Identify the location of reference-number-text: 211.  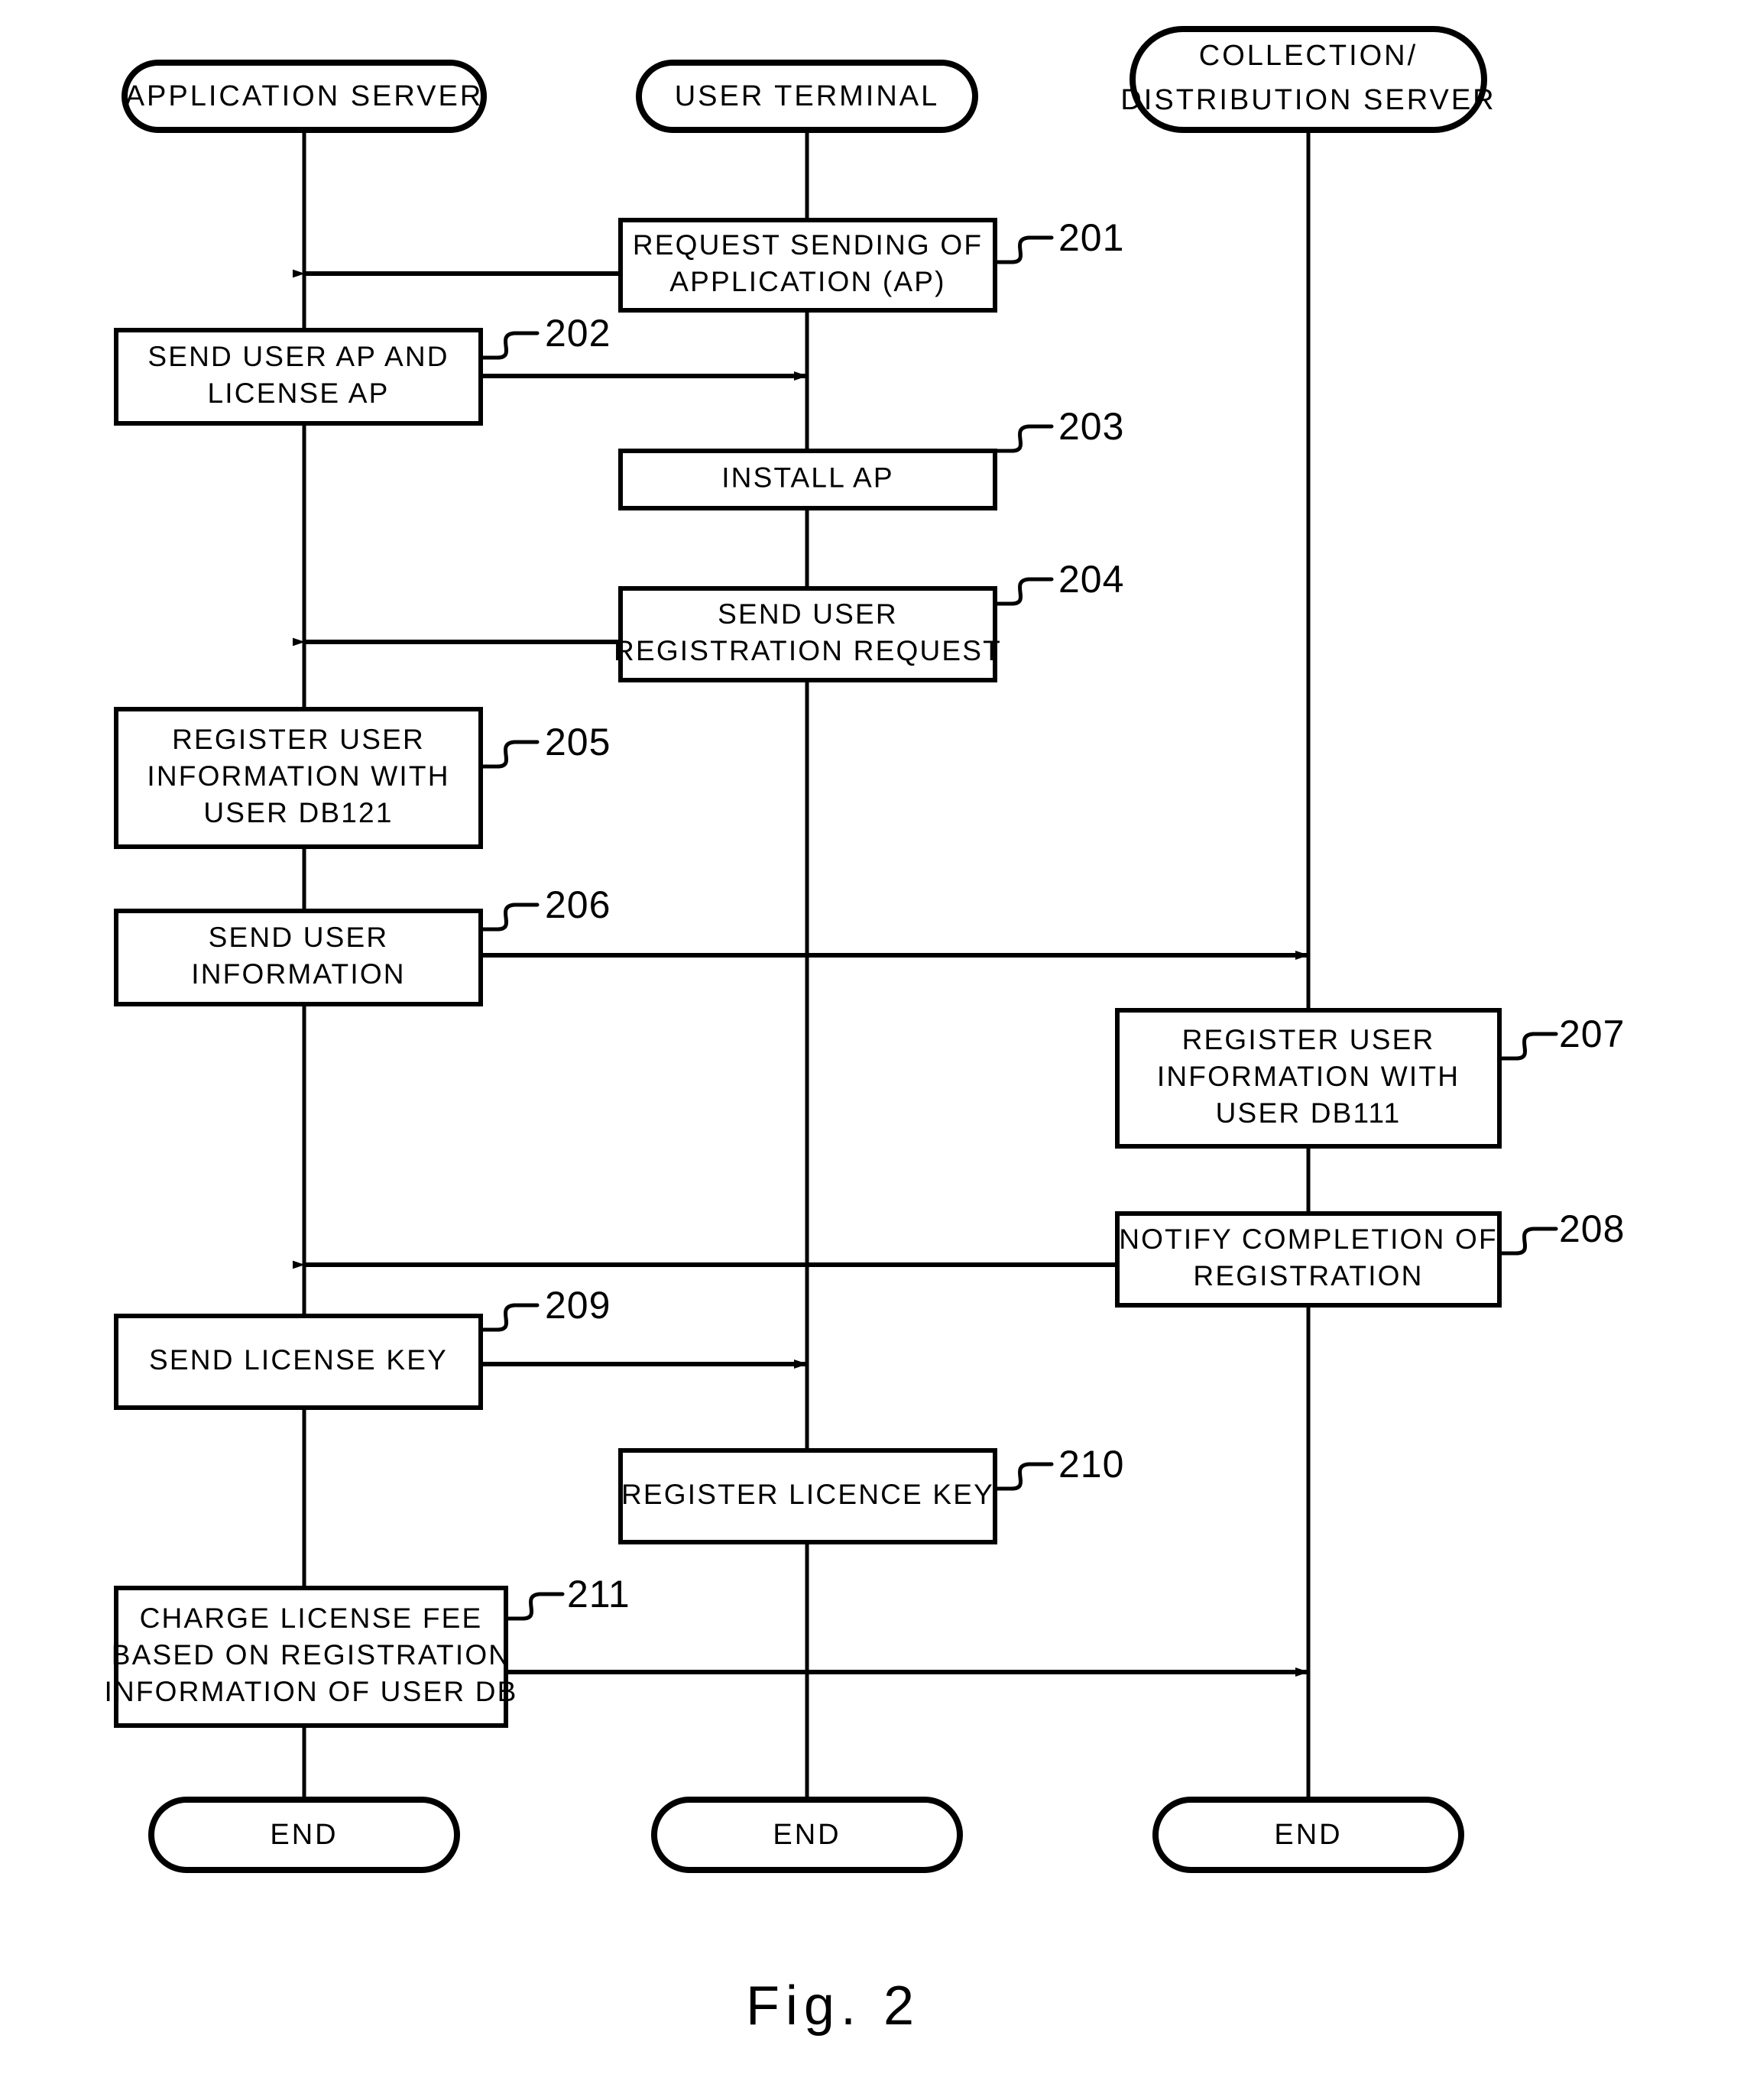
(598, 1594).